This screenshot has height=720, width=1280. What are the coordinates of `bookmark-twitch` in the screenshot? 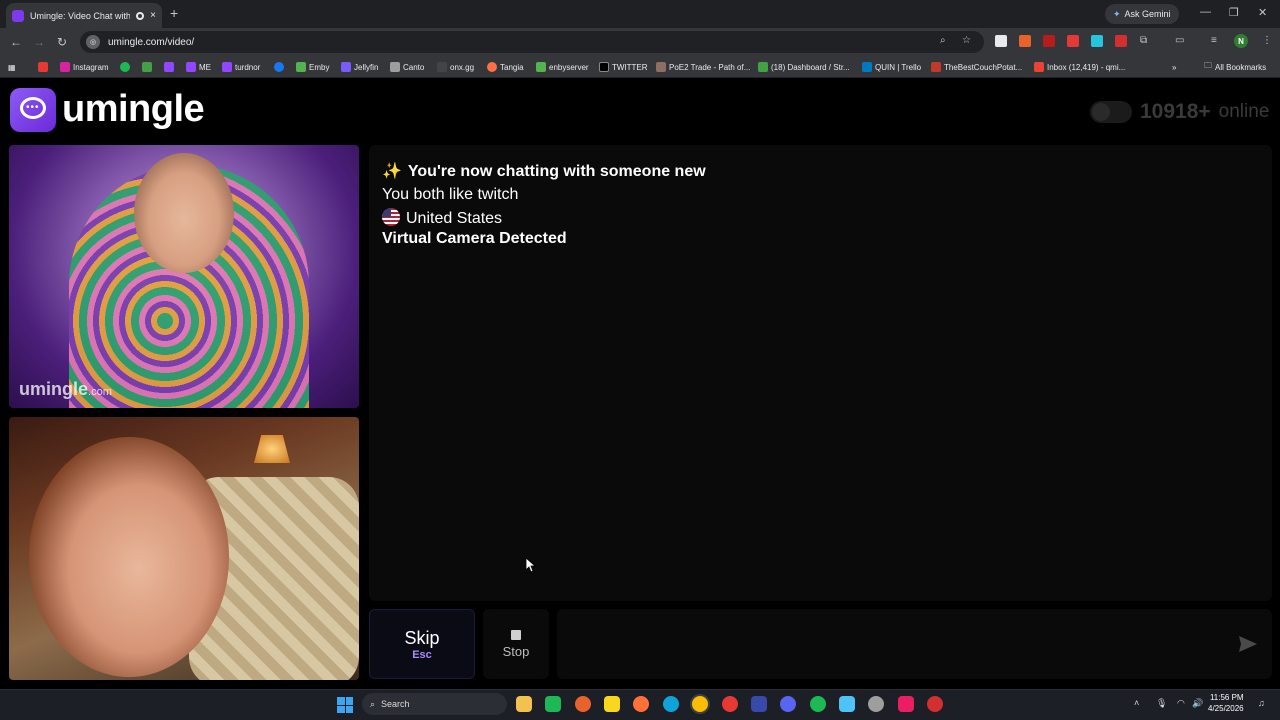 It's located at (169, 67).